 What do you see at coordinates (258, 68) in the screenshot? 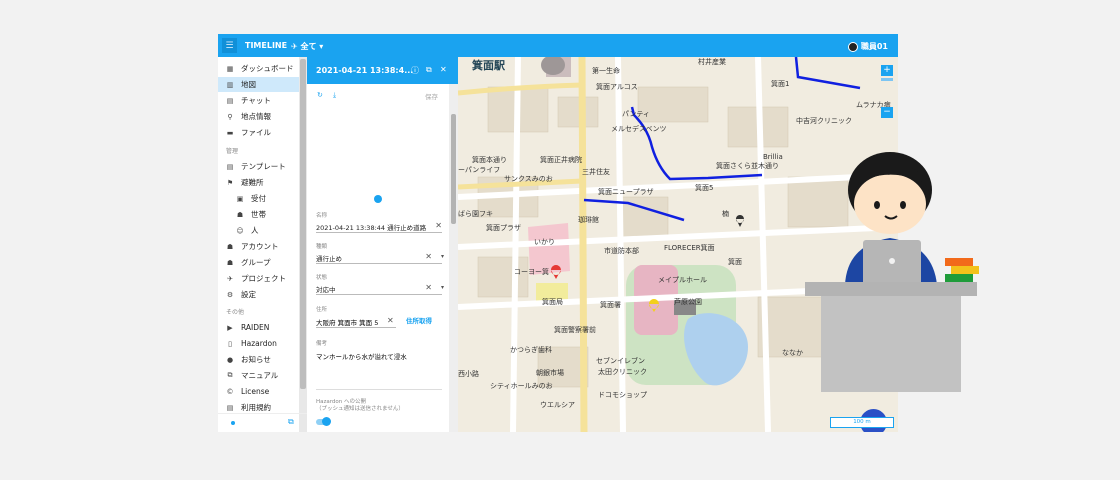
I see `sidebar-item: ▦ ダッシュボード` at bounding box center [258, 68].